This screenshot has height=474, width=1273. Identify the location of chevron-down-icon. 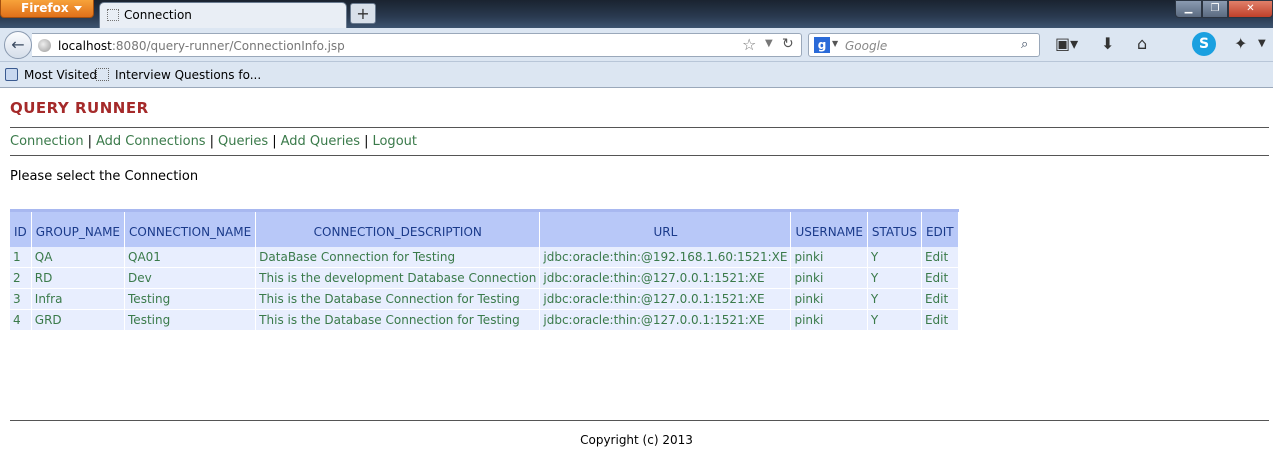
(77, 8).